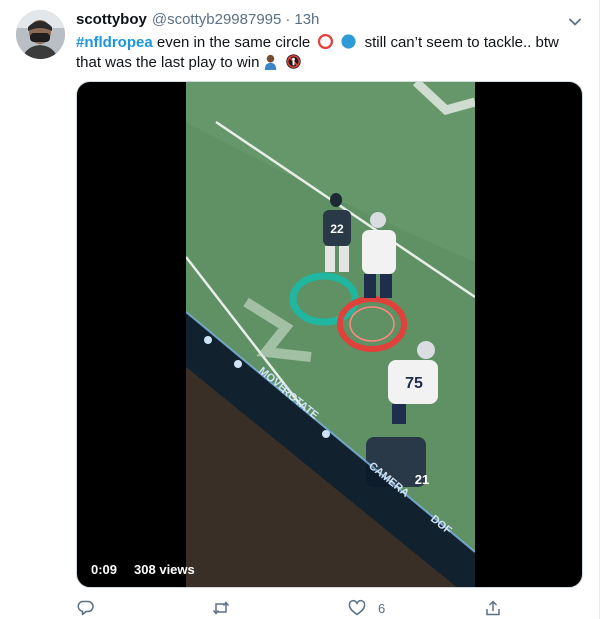  I want to click on retweet-button, so click(221, 608).